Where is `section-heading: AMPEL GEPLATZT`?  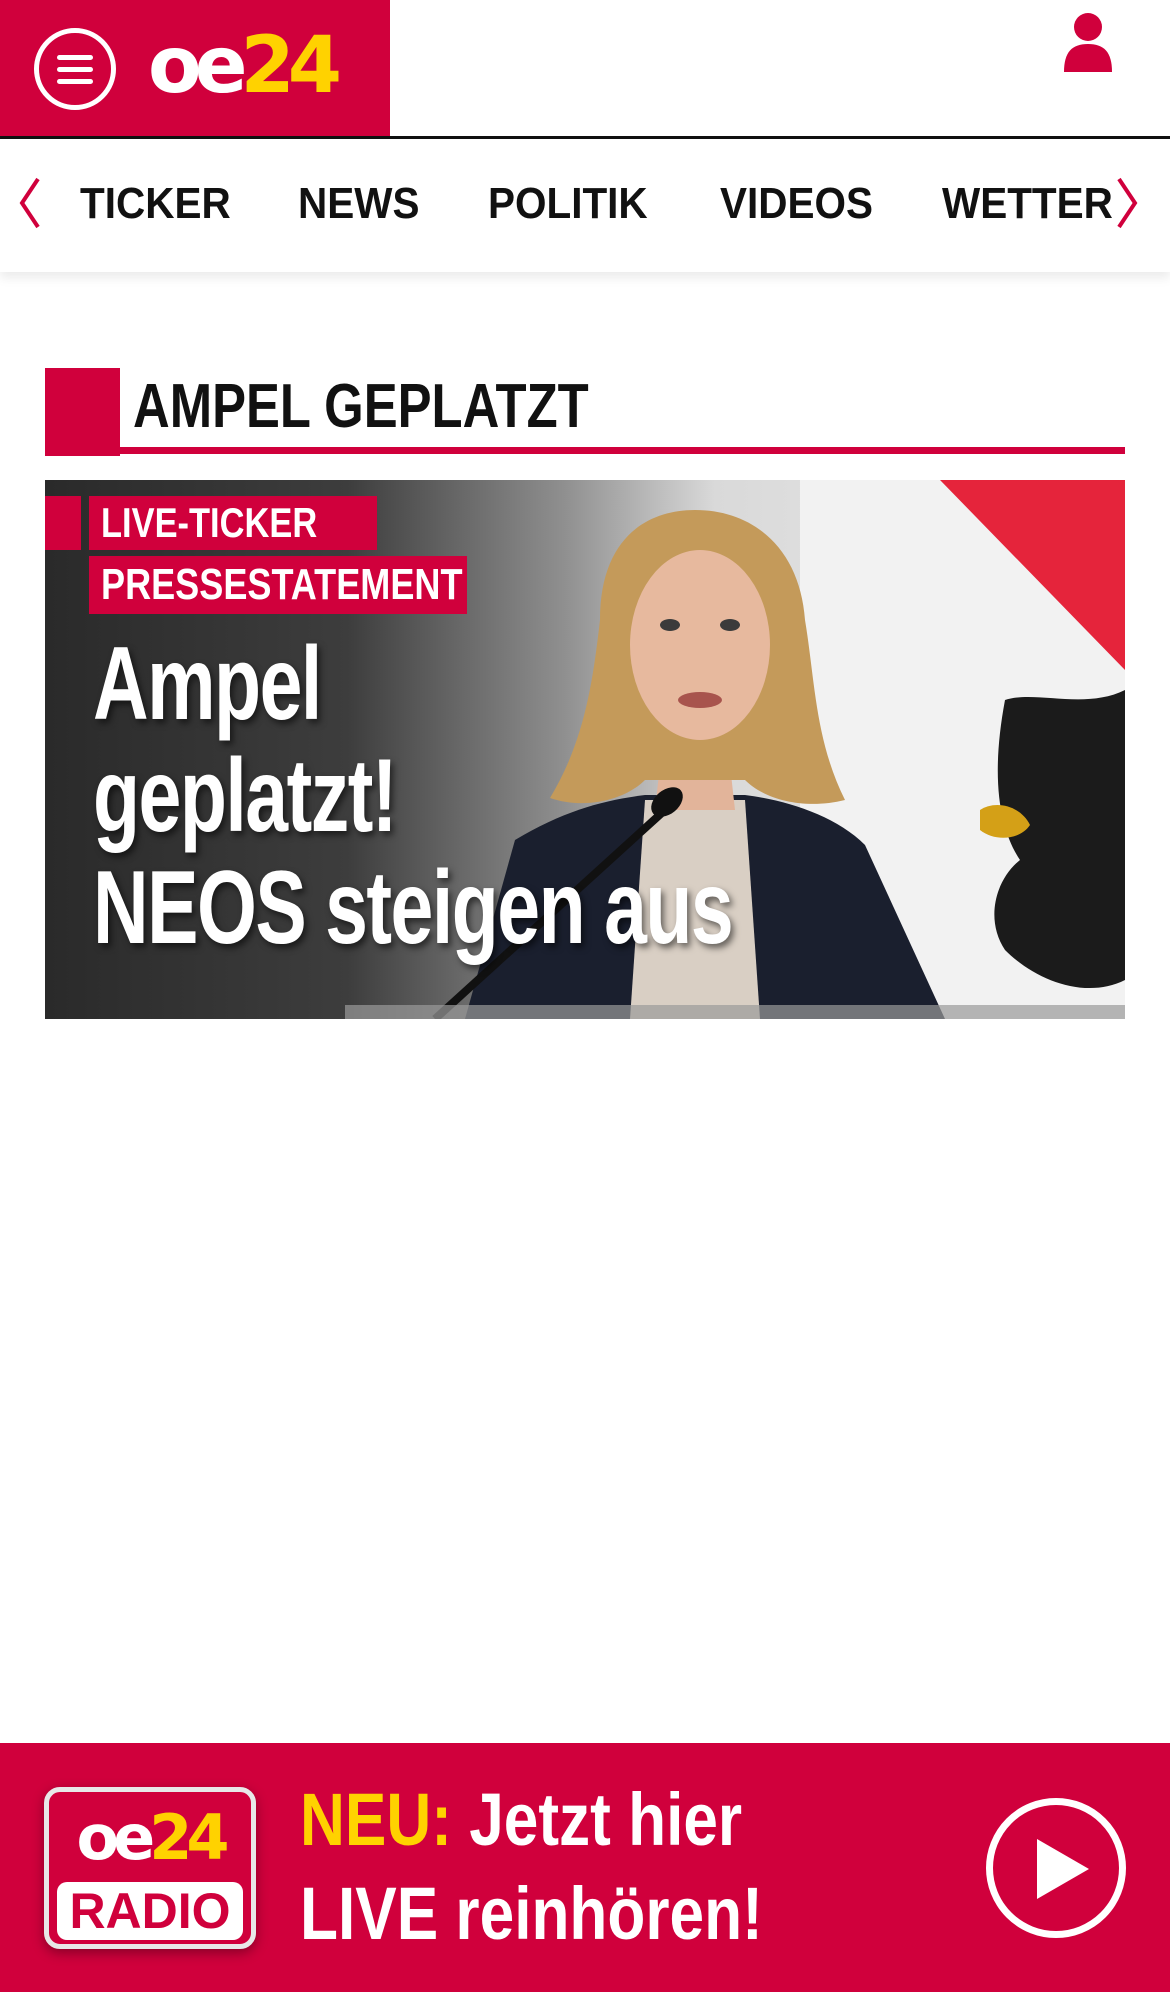
section-heading: AMPEL GEPLATZT is located at coordinates (585, 412).